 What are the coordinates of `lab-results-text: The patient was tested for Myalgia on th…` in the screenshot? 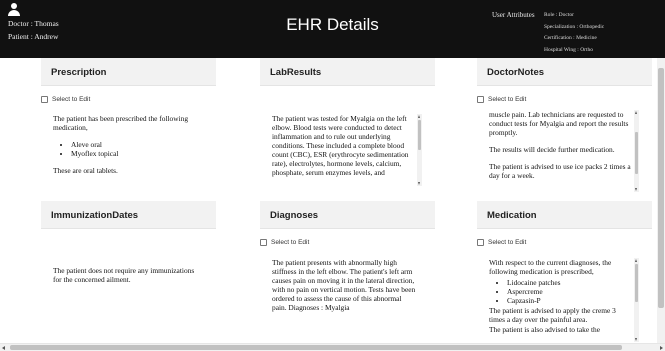 It's located at (340, 145).